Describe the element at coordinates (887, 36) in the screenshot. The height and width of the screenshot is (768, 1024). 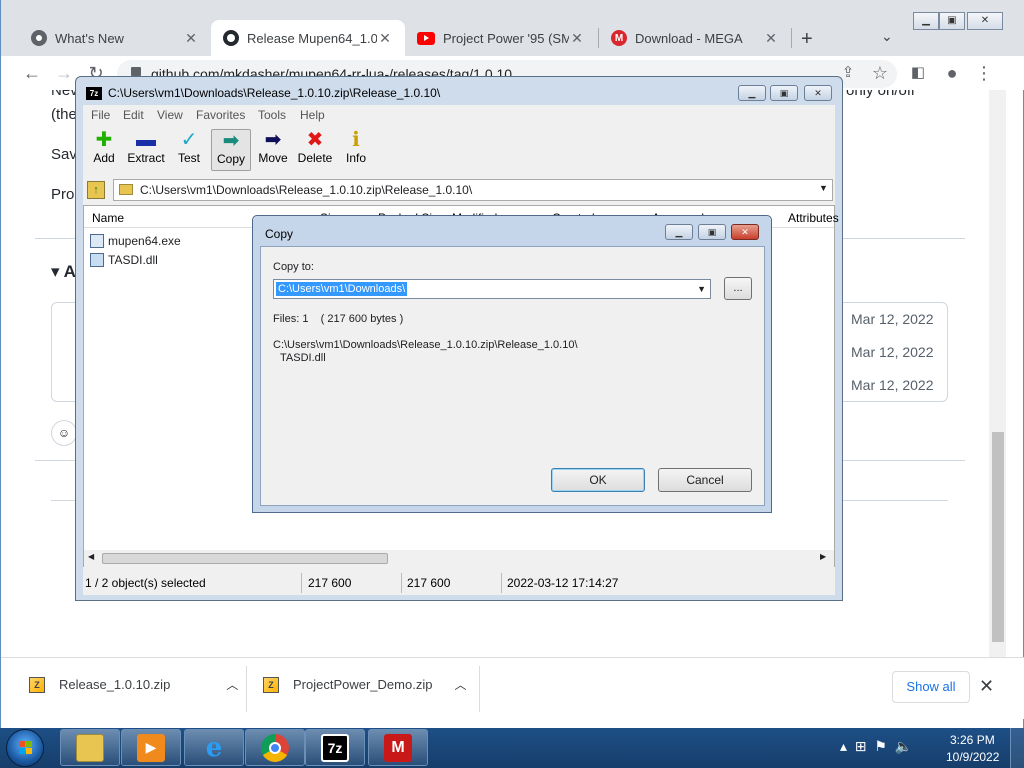
I see `tab-search-button: ⌄` at that location.